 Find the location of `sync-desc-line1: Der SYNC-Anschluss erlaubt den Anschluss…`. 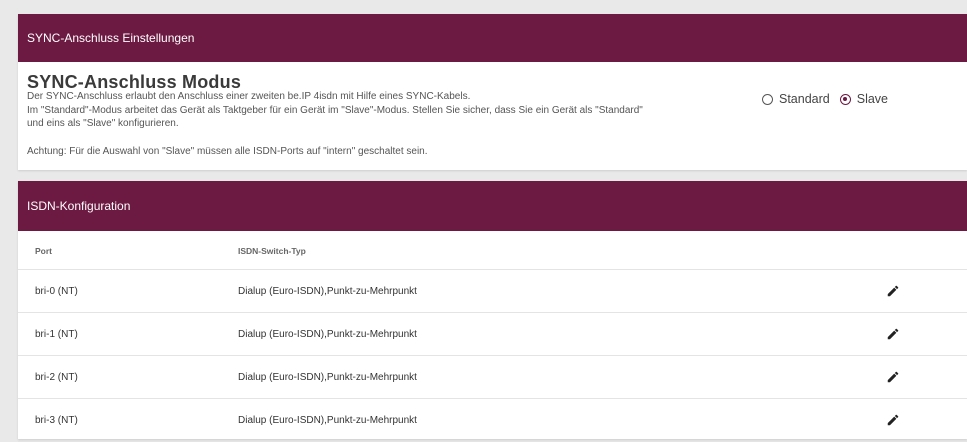

sync-desc-line1: Der SYNC-Anschluss erlaubt den Anschluss… is located at coordinates (249, 96).